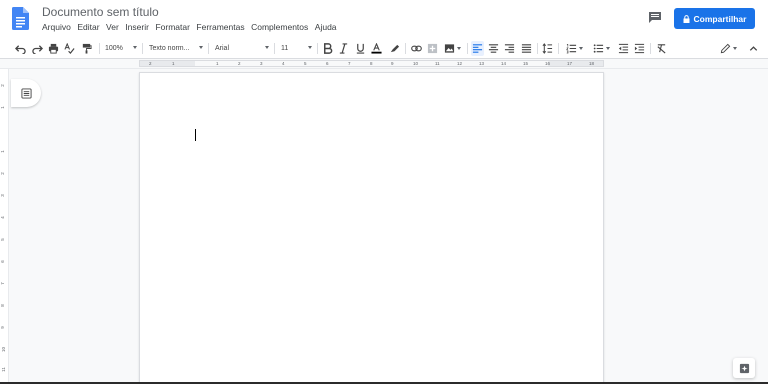 Image resolution: width=768 pixels, height=384 pixels. Describe the element at coordinates (195, 135) in the screenshot. I see `text-cursor` at that location.